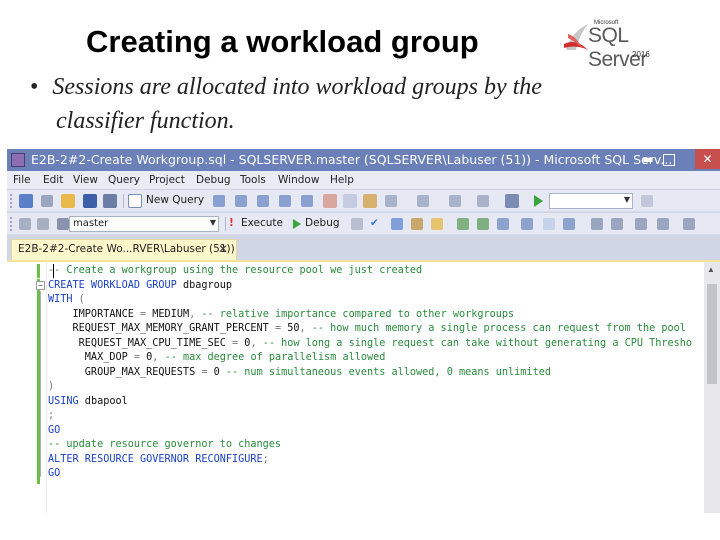 The height and width of the screenshot is (540, 720). Describe the element at coordinates (140, 343) in the screenshot. I see `code-token: REQUEST_MAX_CPU_TIME_SEC` at that location.